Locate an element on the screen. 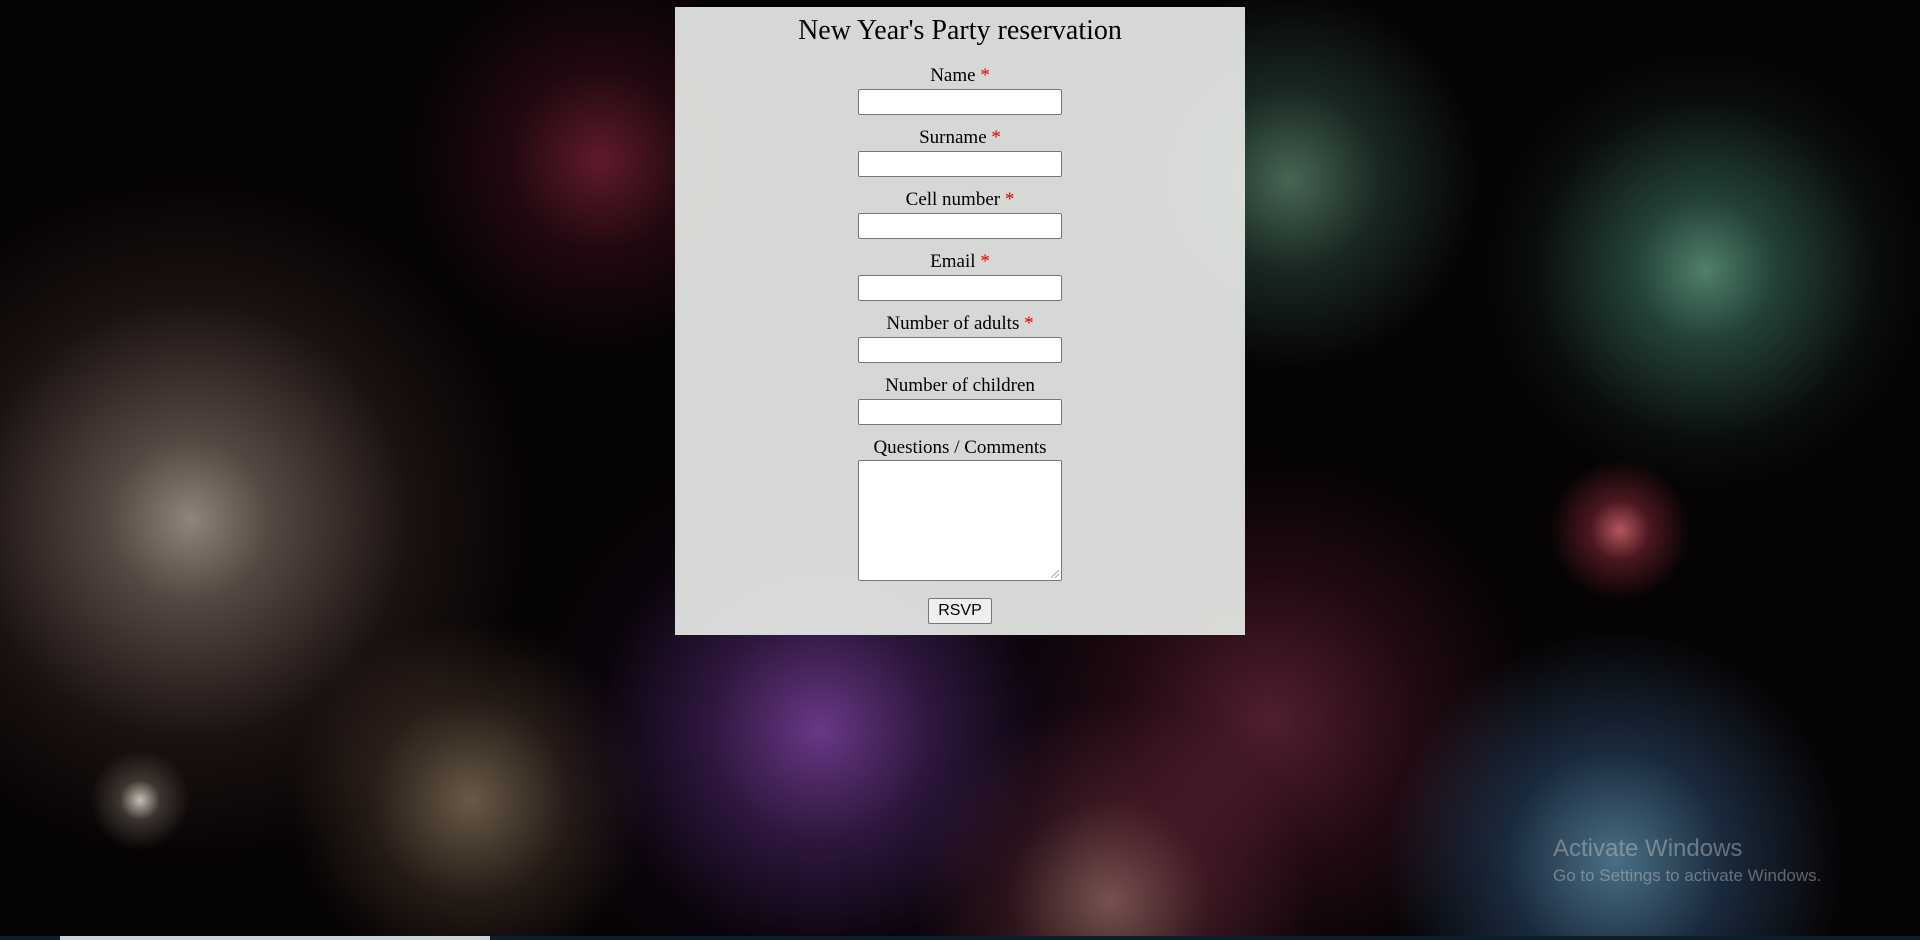  name-label: Name * is located at coordinates (960, 76).